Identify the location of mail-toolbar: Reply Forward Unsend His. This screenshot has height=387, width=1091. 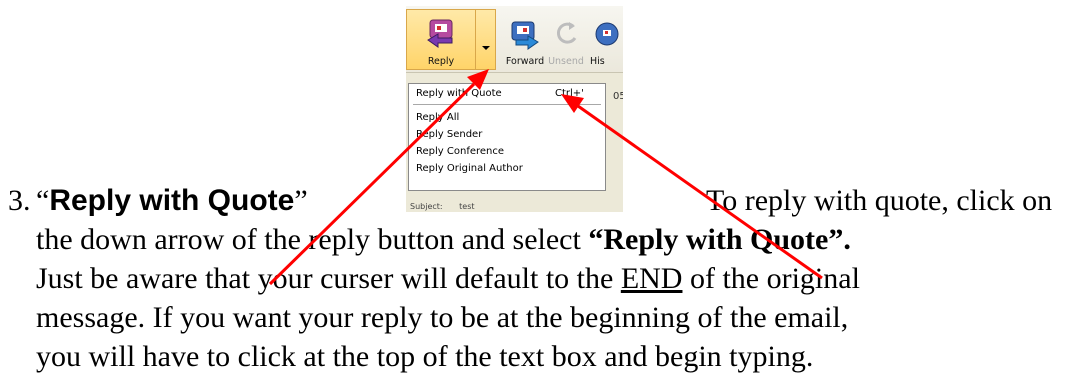
(514, 39).